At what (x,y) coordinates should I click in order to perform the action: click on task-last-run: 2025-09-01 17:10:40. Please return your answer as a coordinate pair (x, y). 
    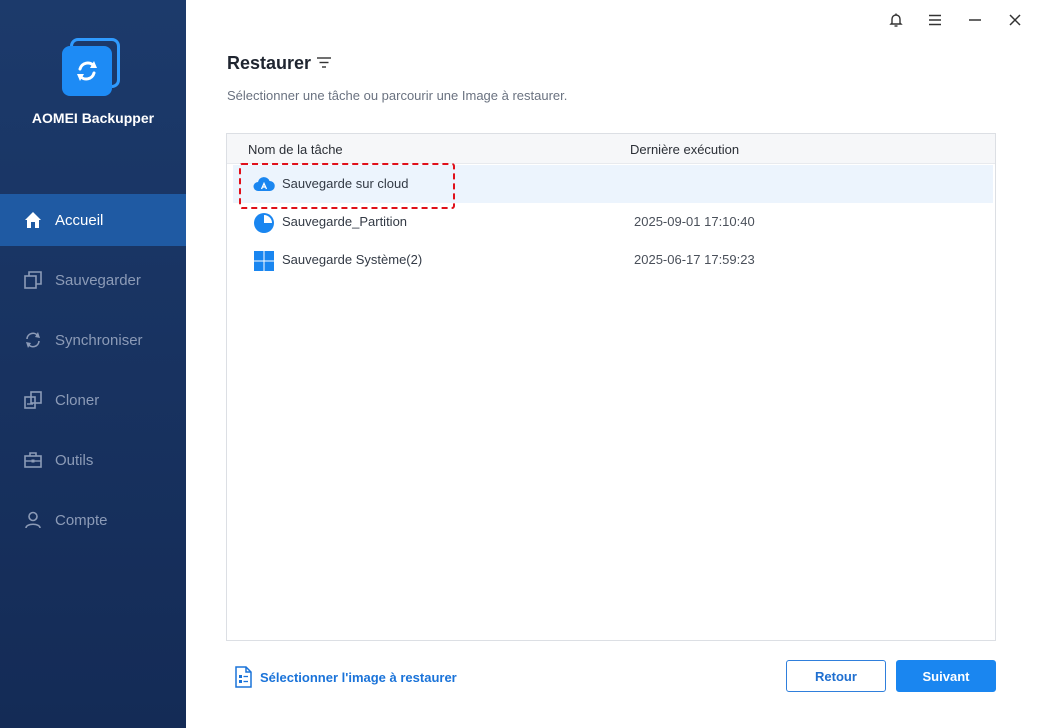
    Looking at the image, I should click on (694, 221).